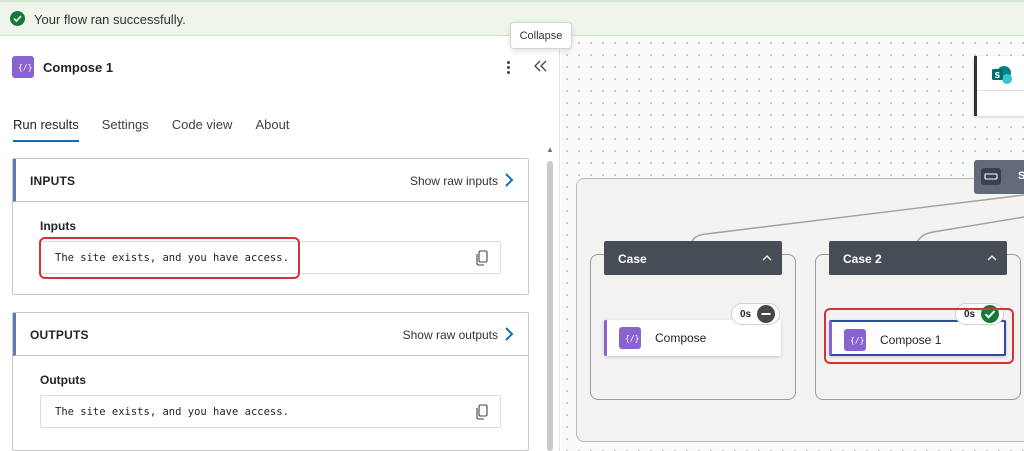  Describe the element at coordinates (756, 314) in the screenshot. I see `duration-badge: 0s` at that location.